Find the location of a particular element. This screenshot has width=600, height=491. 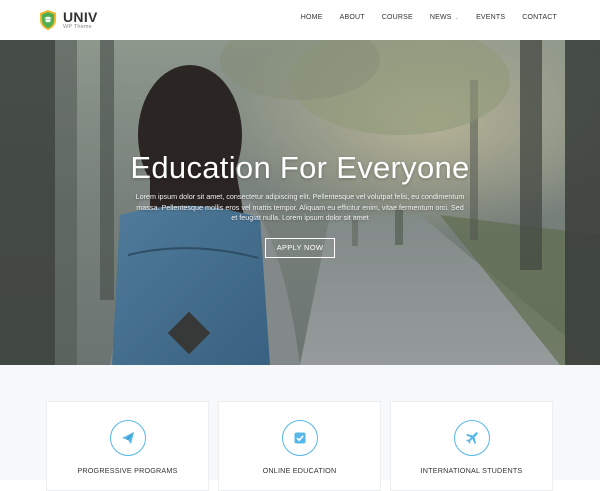

nav-course: COURSE is located at coordinates (397, 17).